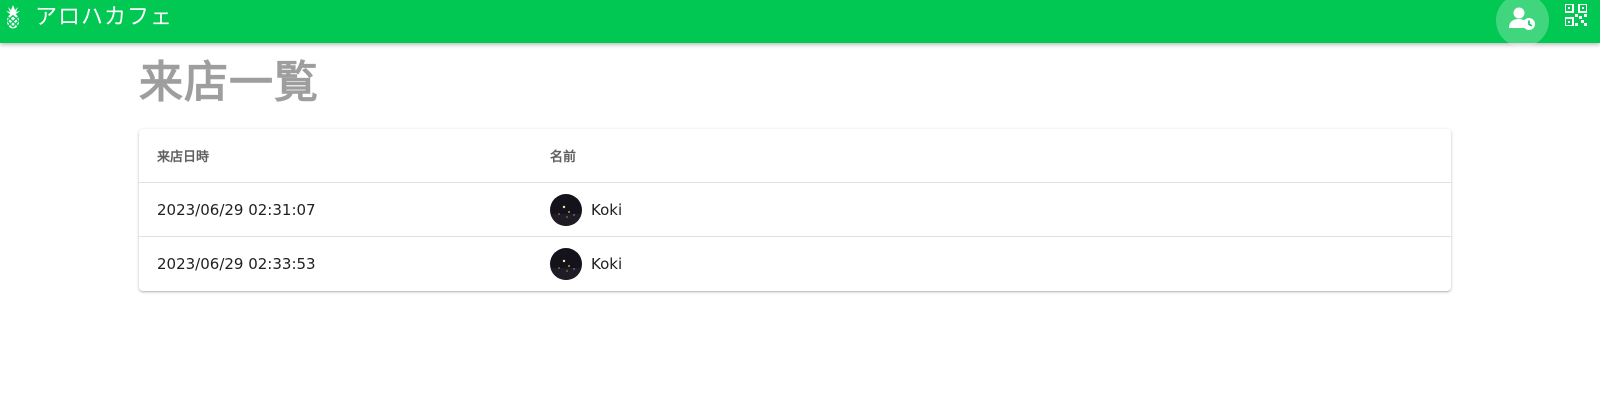  I want to click on table-row: 2023/06/29 02:31:07 Koki, so click(795, 209).